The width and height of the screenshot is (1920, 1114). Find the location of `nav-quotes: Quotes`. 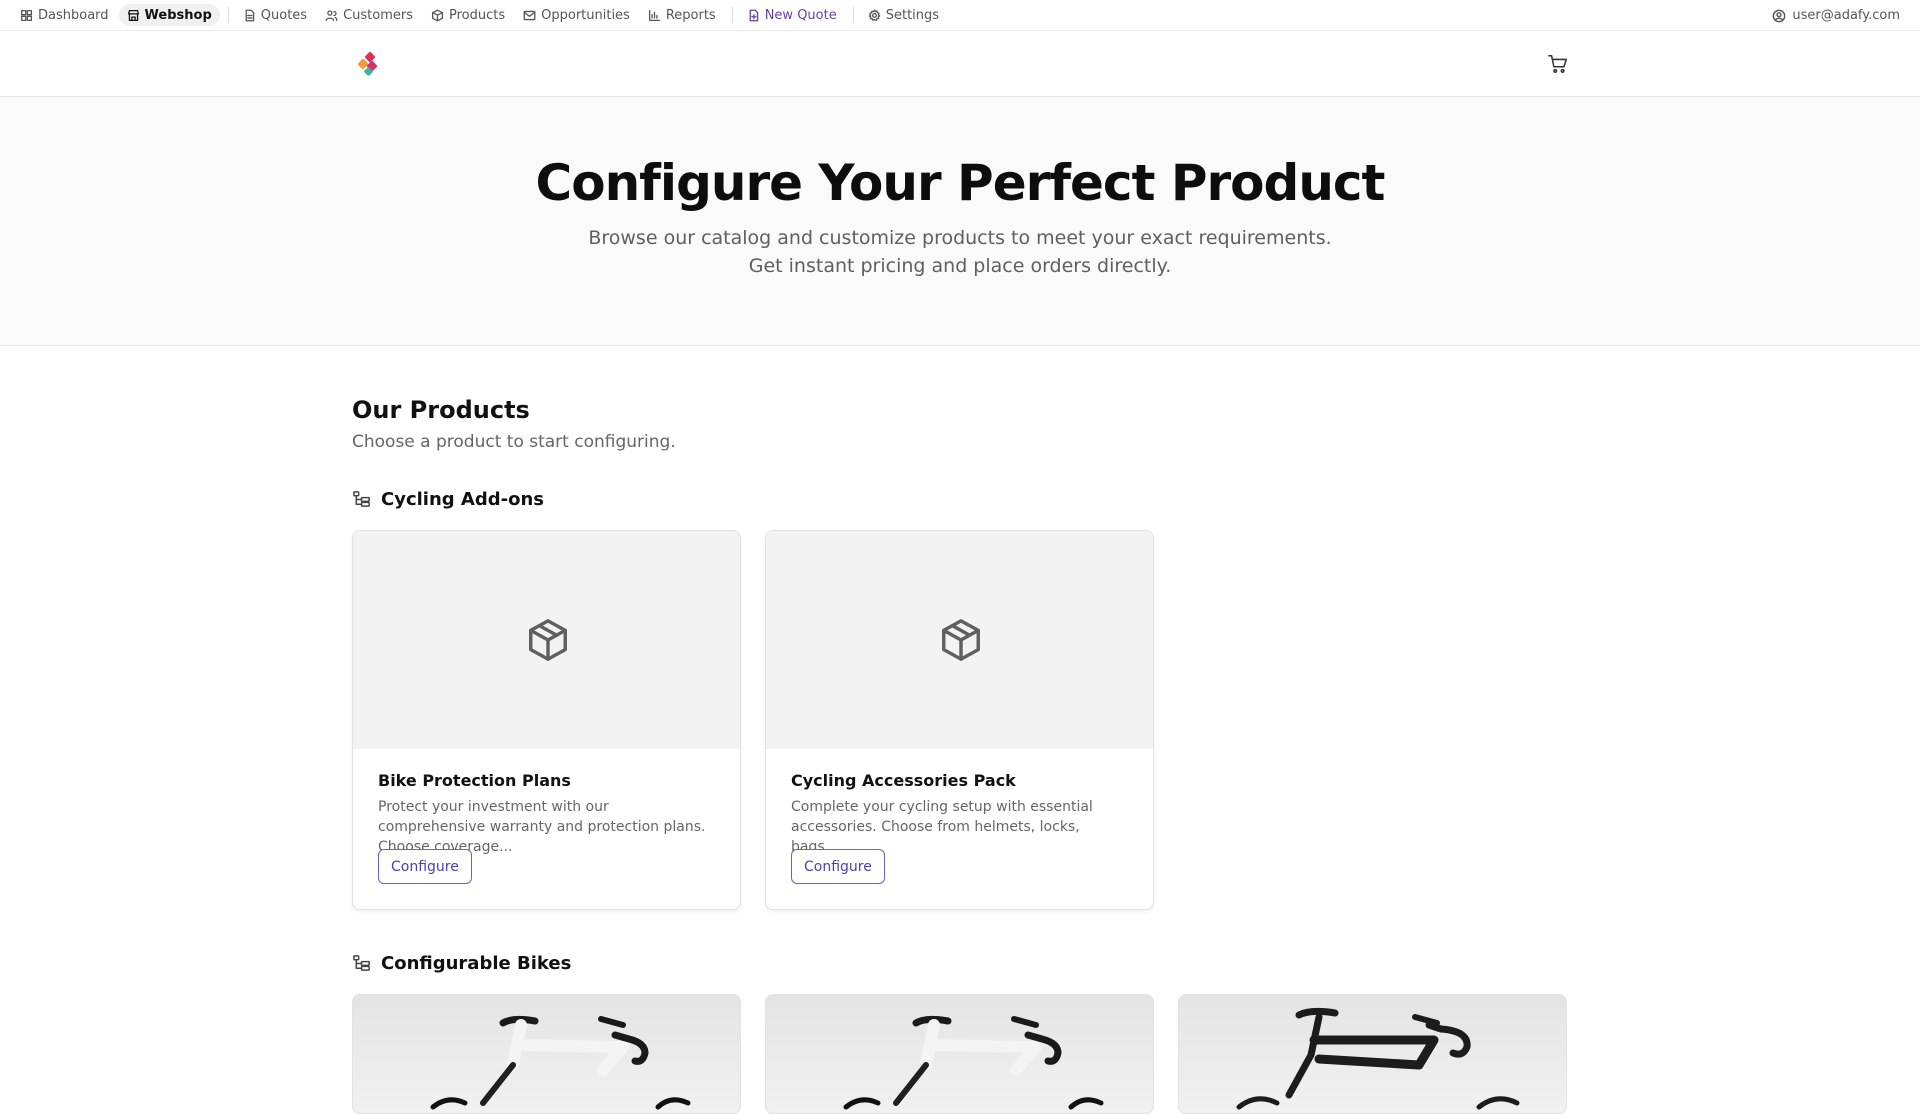

nav-quotes: Quotes is located at coordinates (275, 15).